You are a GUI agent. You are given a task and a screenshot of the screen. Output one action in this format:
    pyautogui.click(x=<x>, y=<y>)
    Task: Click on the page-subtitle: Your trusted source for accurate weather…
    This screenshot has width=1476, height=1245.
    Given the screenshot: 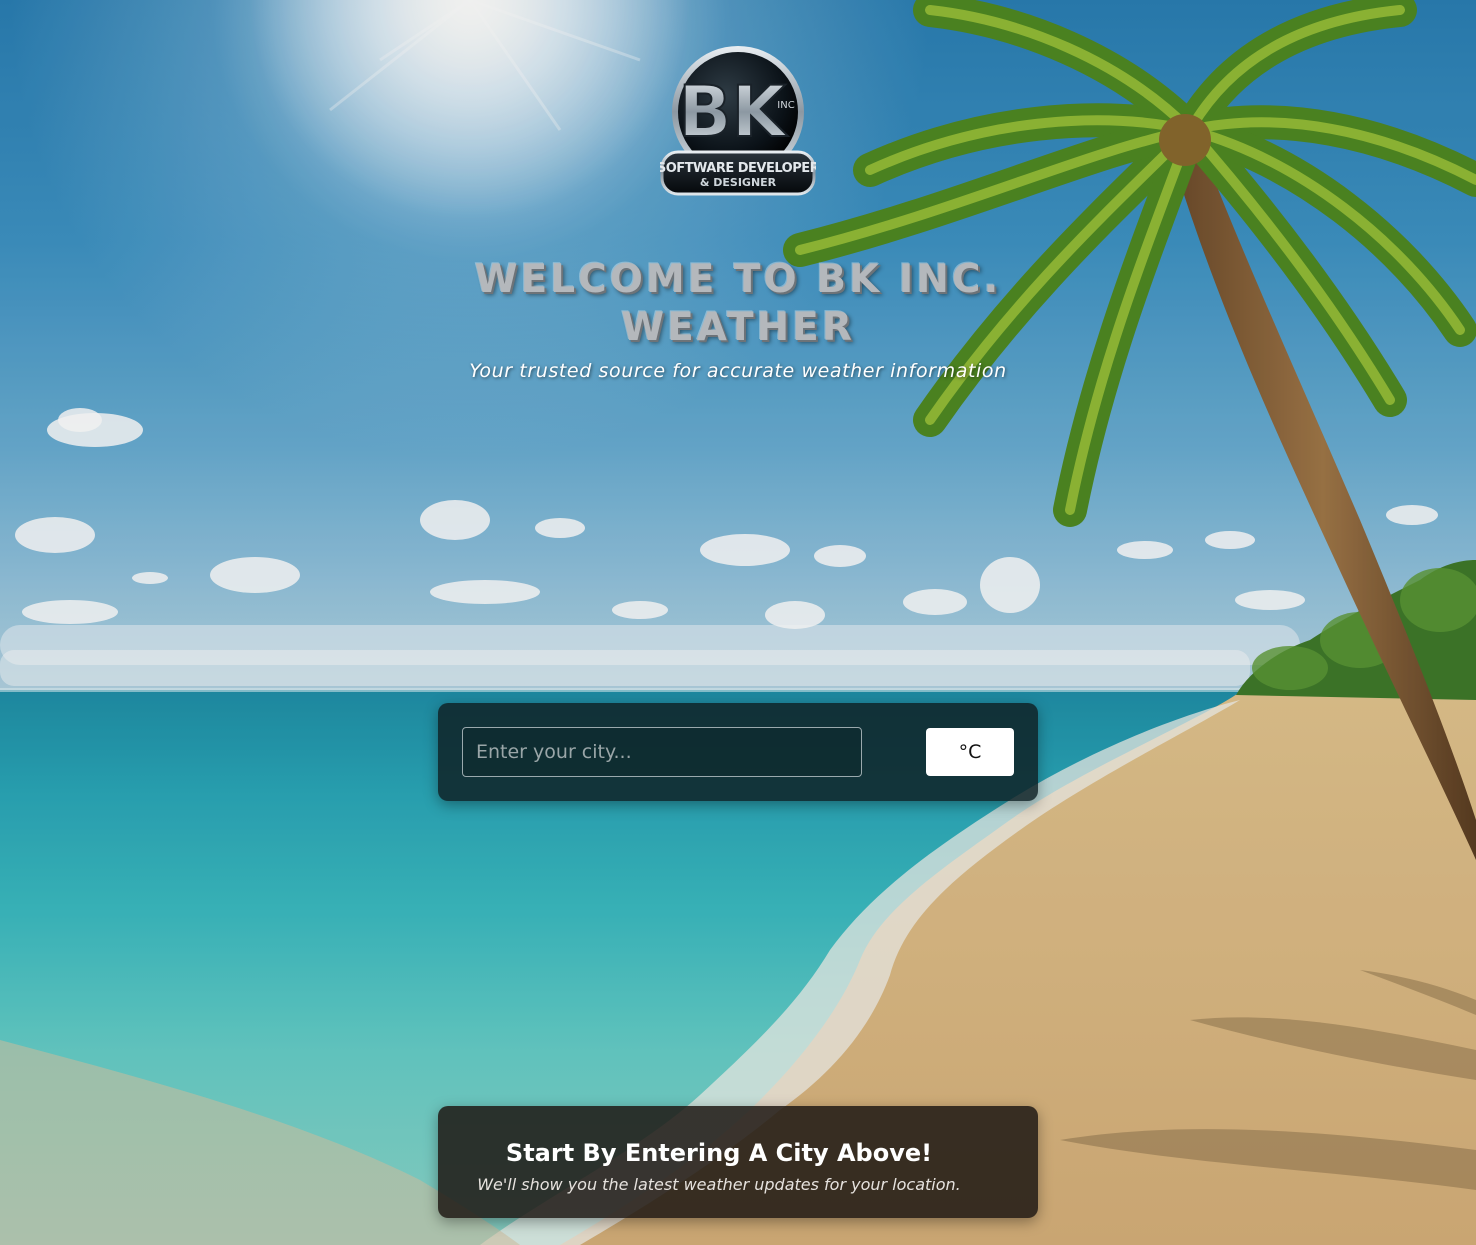 What is the action you would take?
    pyautogui.click(x=738, y=371)
    